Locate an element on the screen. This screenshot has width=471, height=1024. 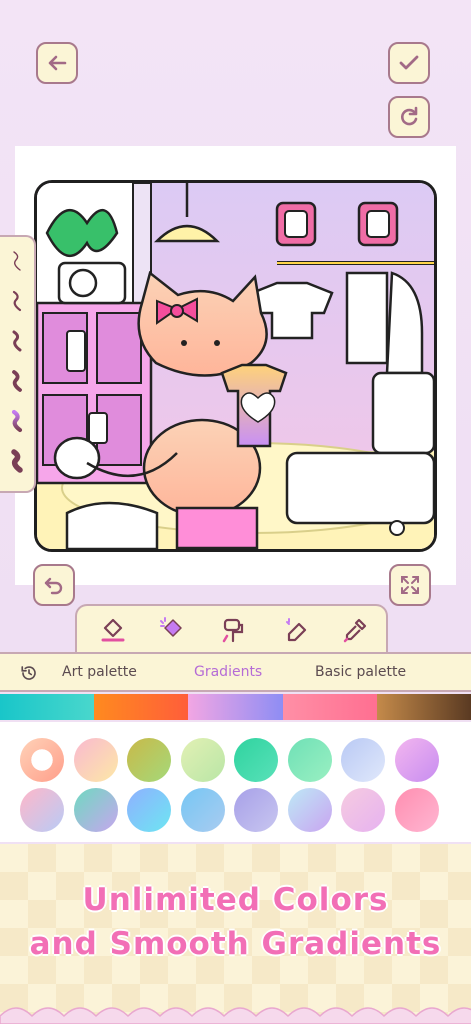
promo-headline-line2: and Smooth Gradients is located at coordinates (235, 944).